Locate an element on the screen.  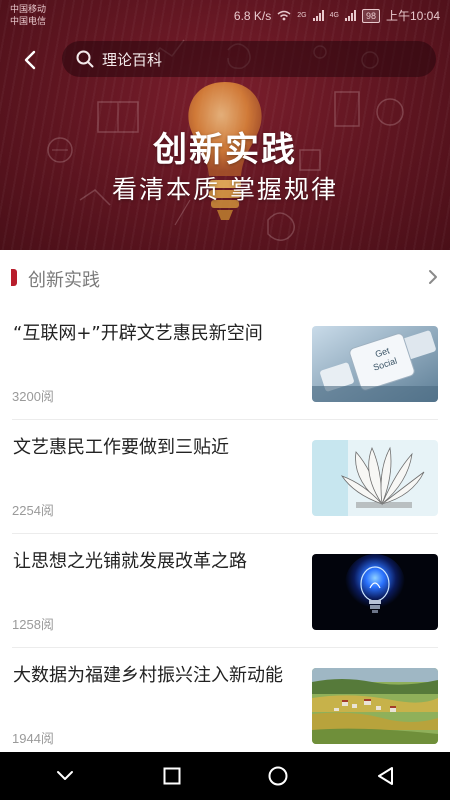
carrier-2: 中国电信 is located at coordinates (28, 21).